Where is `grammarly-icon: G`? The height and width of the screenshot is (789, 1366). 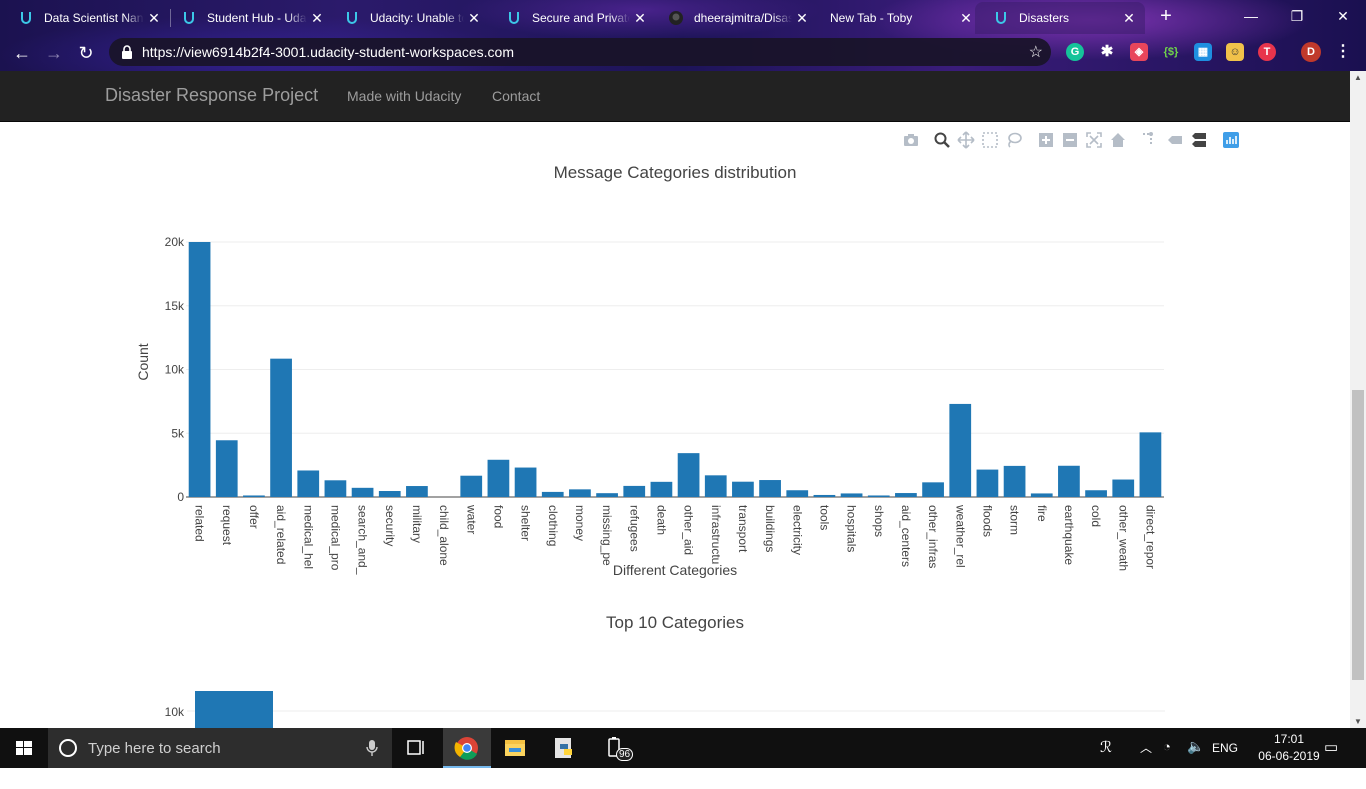 grammarly-icon: G is located at coordinates (1075, 52).